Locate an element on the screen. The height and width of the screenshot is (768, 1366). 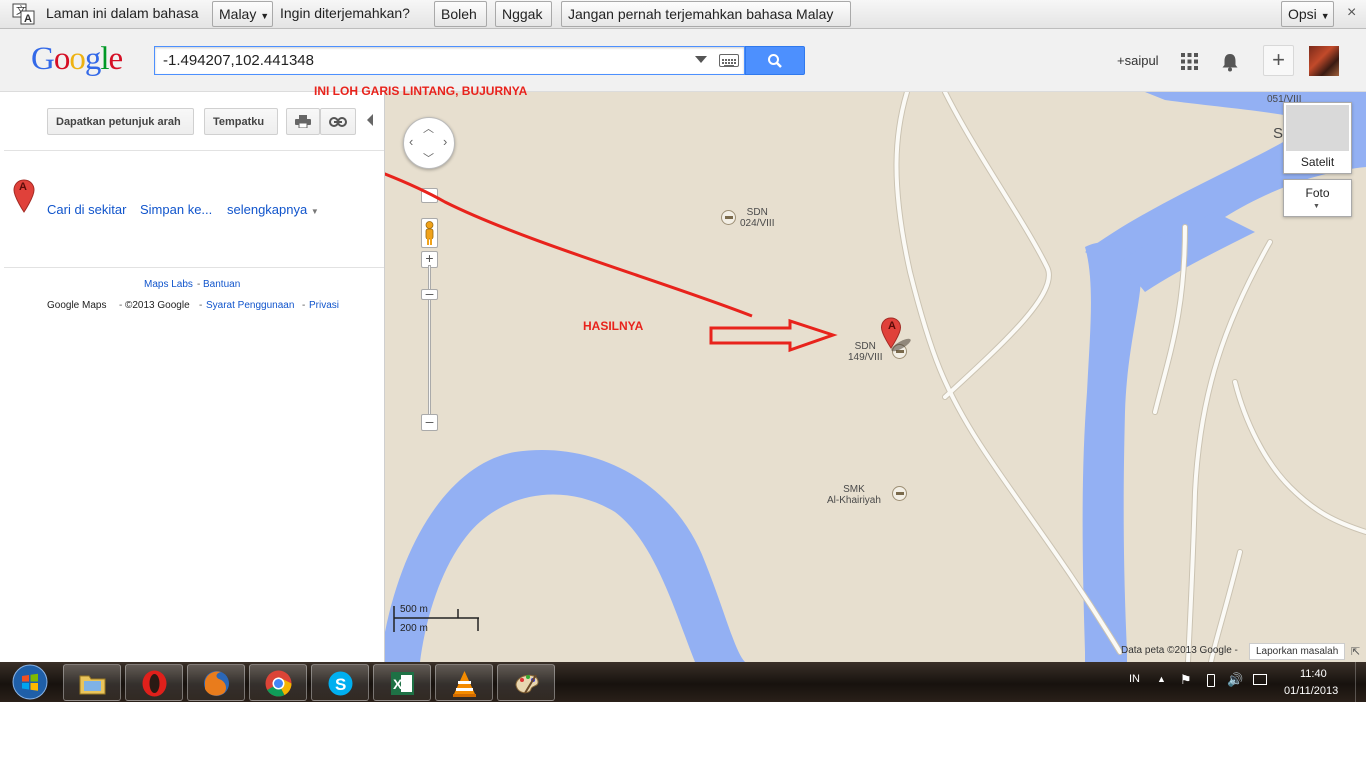
search-box is located at coordinates (449, 60).